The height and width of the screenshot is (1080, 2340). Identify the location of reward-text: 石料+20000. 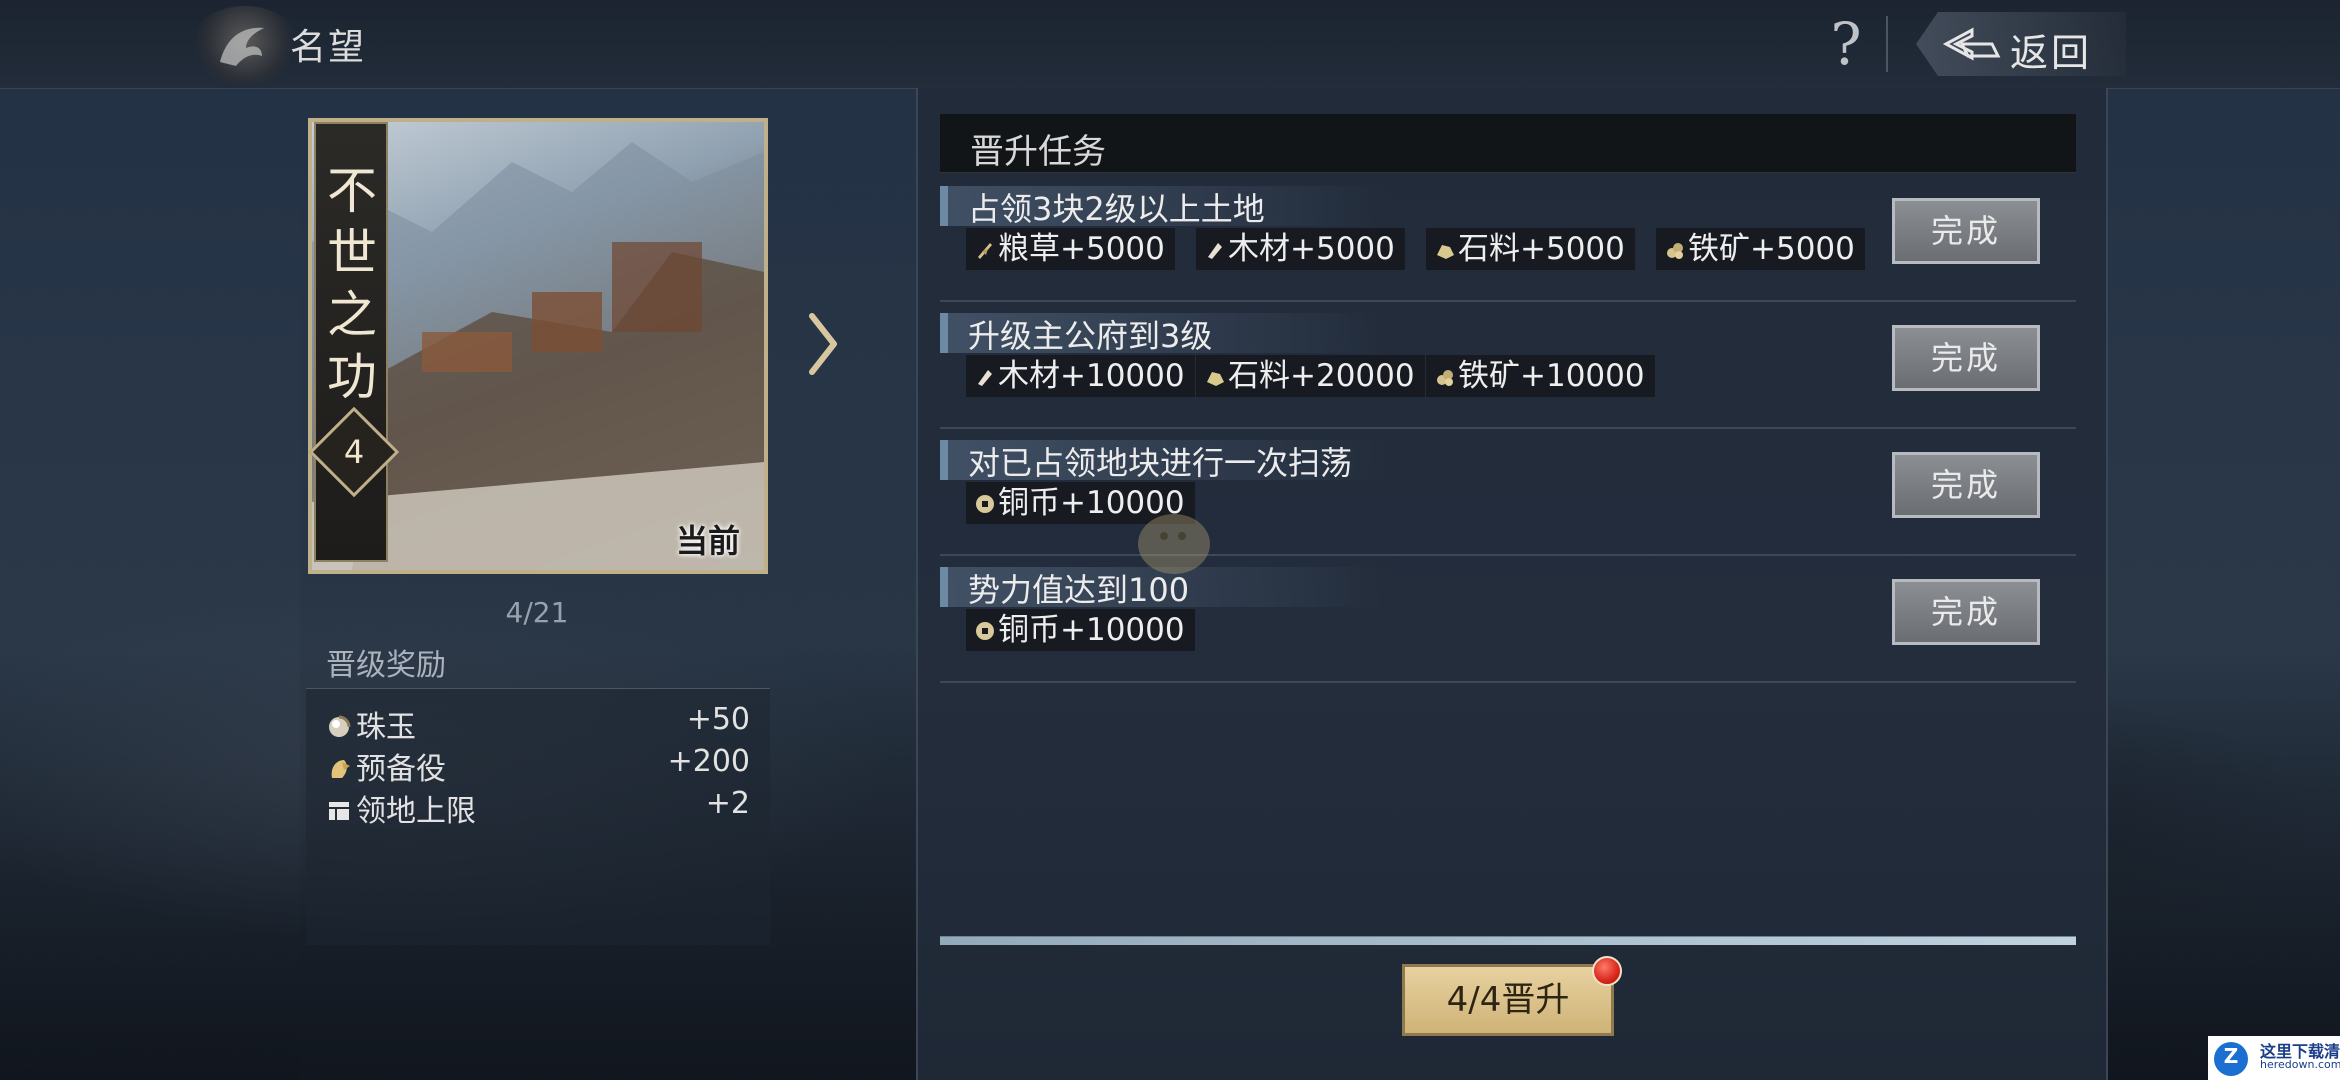
(1321, 376).